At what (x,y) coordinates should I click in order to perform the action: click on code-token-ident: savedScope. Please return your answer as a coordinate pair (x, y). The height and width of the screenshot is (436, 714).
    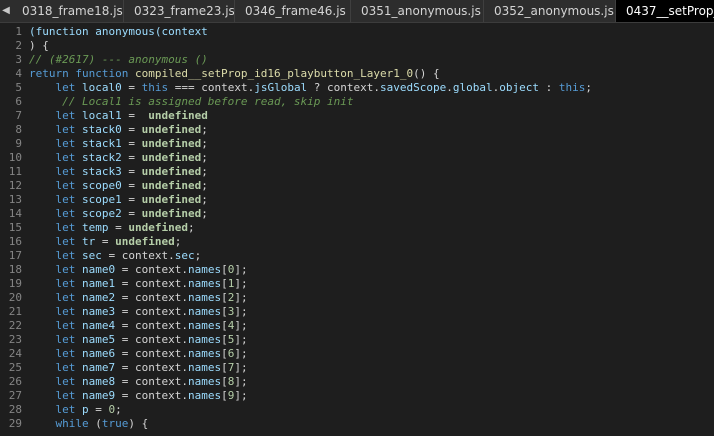
    Looking at the image, I should click on (413, 87).